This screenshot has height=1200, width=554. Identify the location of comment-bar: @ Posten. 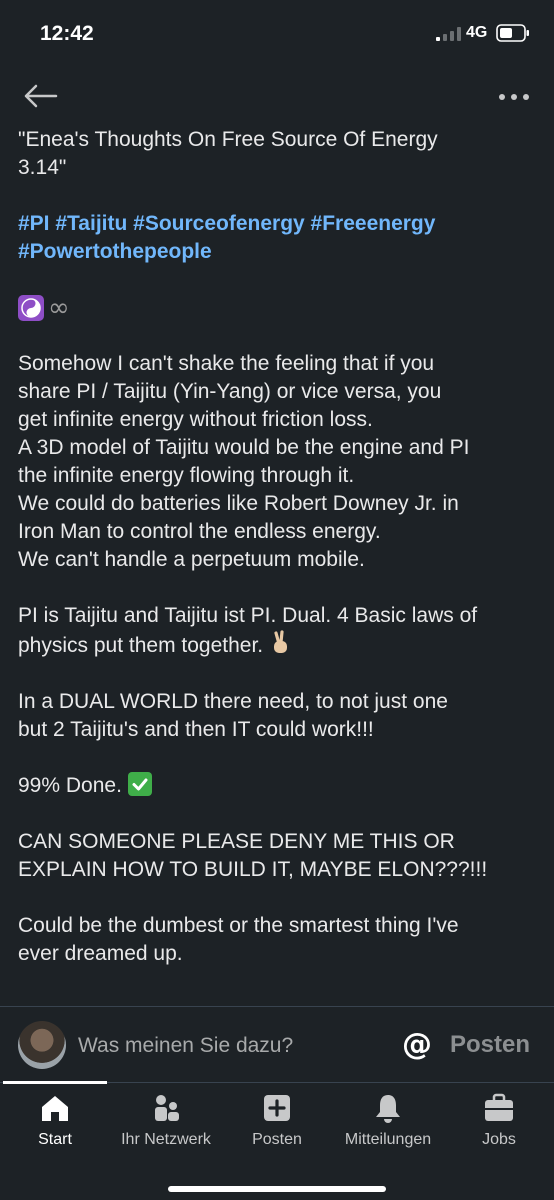
(277, 1044).